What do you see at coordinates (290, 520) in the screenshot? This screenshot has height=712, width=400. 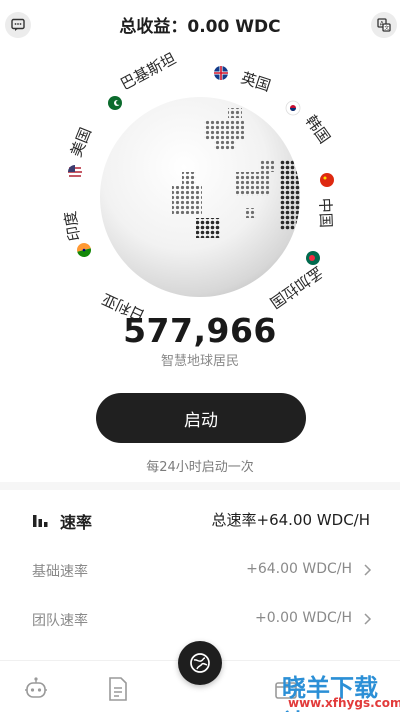 I see `rate-total: 总速率+64.00 WDC/H` at bounding box center [290, 520].